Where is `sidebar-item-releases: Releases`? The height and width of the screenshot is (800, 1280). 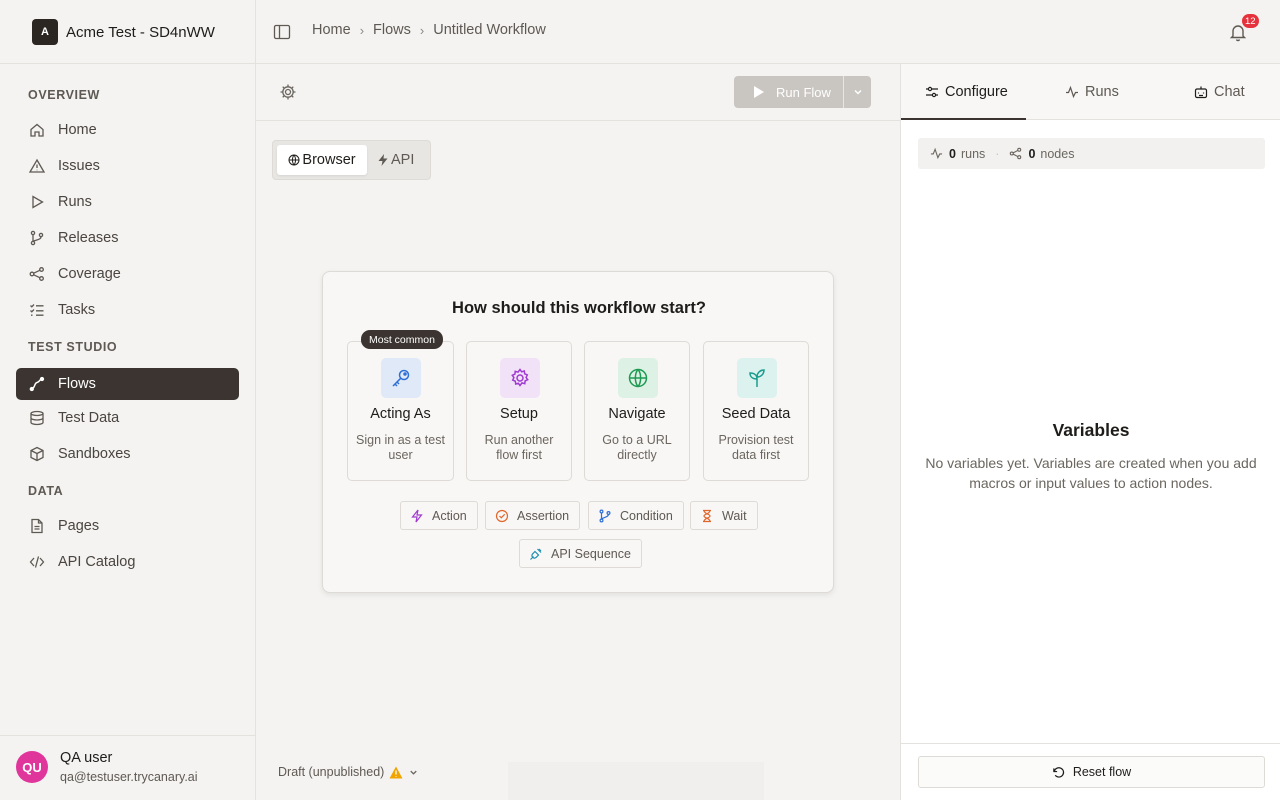 sidebar-item-releases: Releases is located at coordinates (127, 238).